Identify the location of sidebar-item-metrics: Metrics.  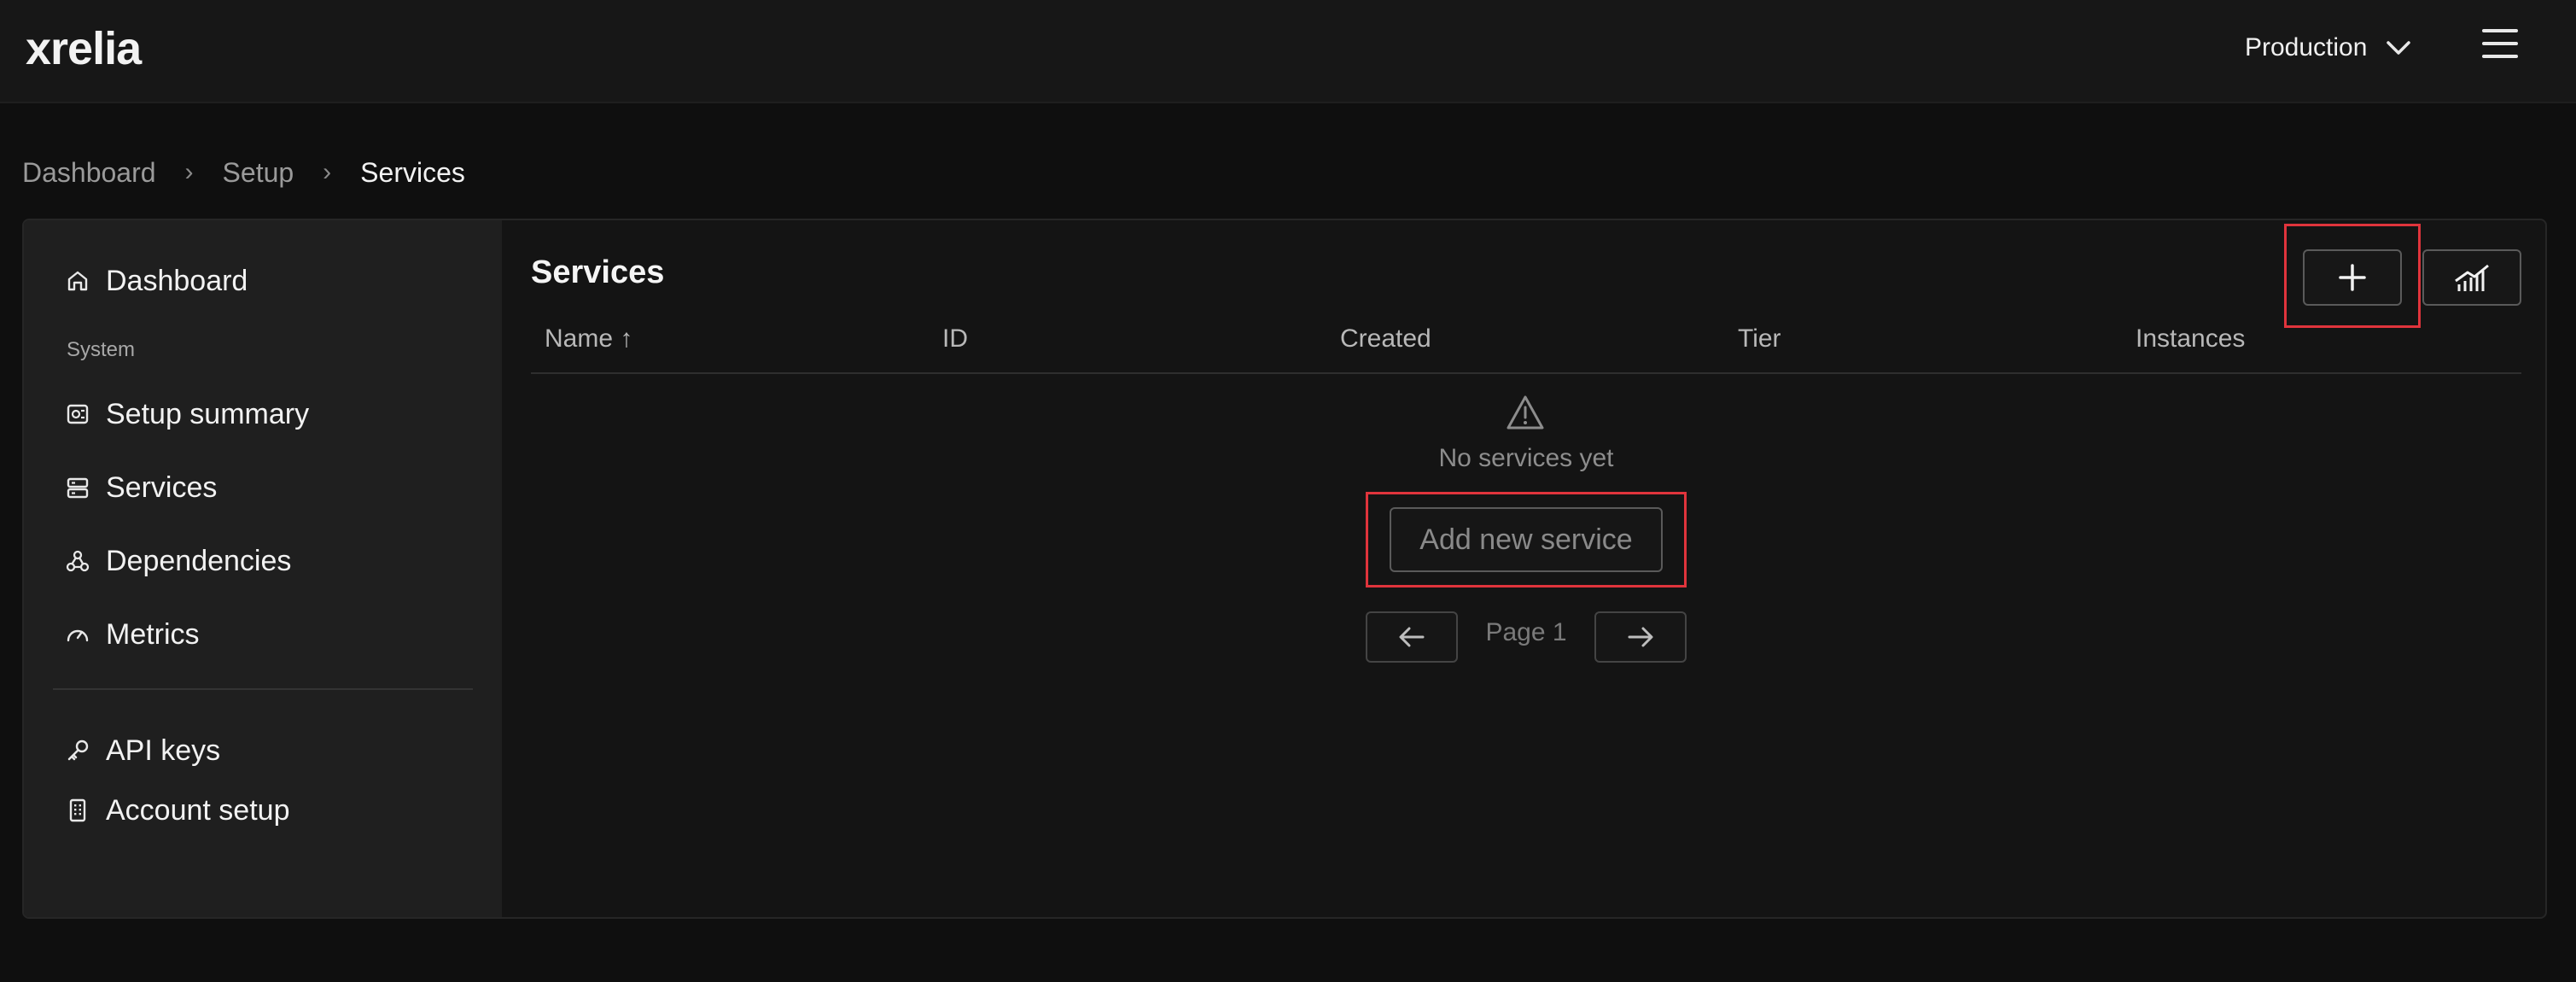
(132, 635).